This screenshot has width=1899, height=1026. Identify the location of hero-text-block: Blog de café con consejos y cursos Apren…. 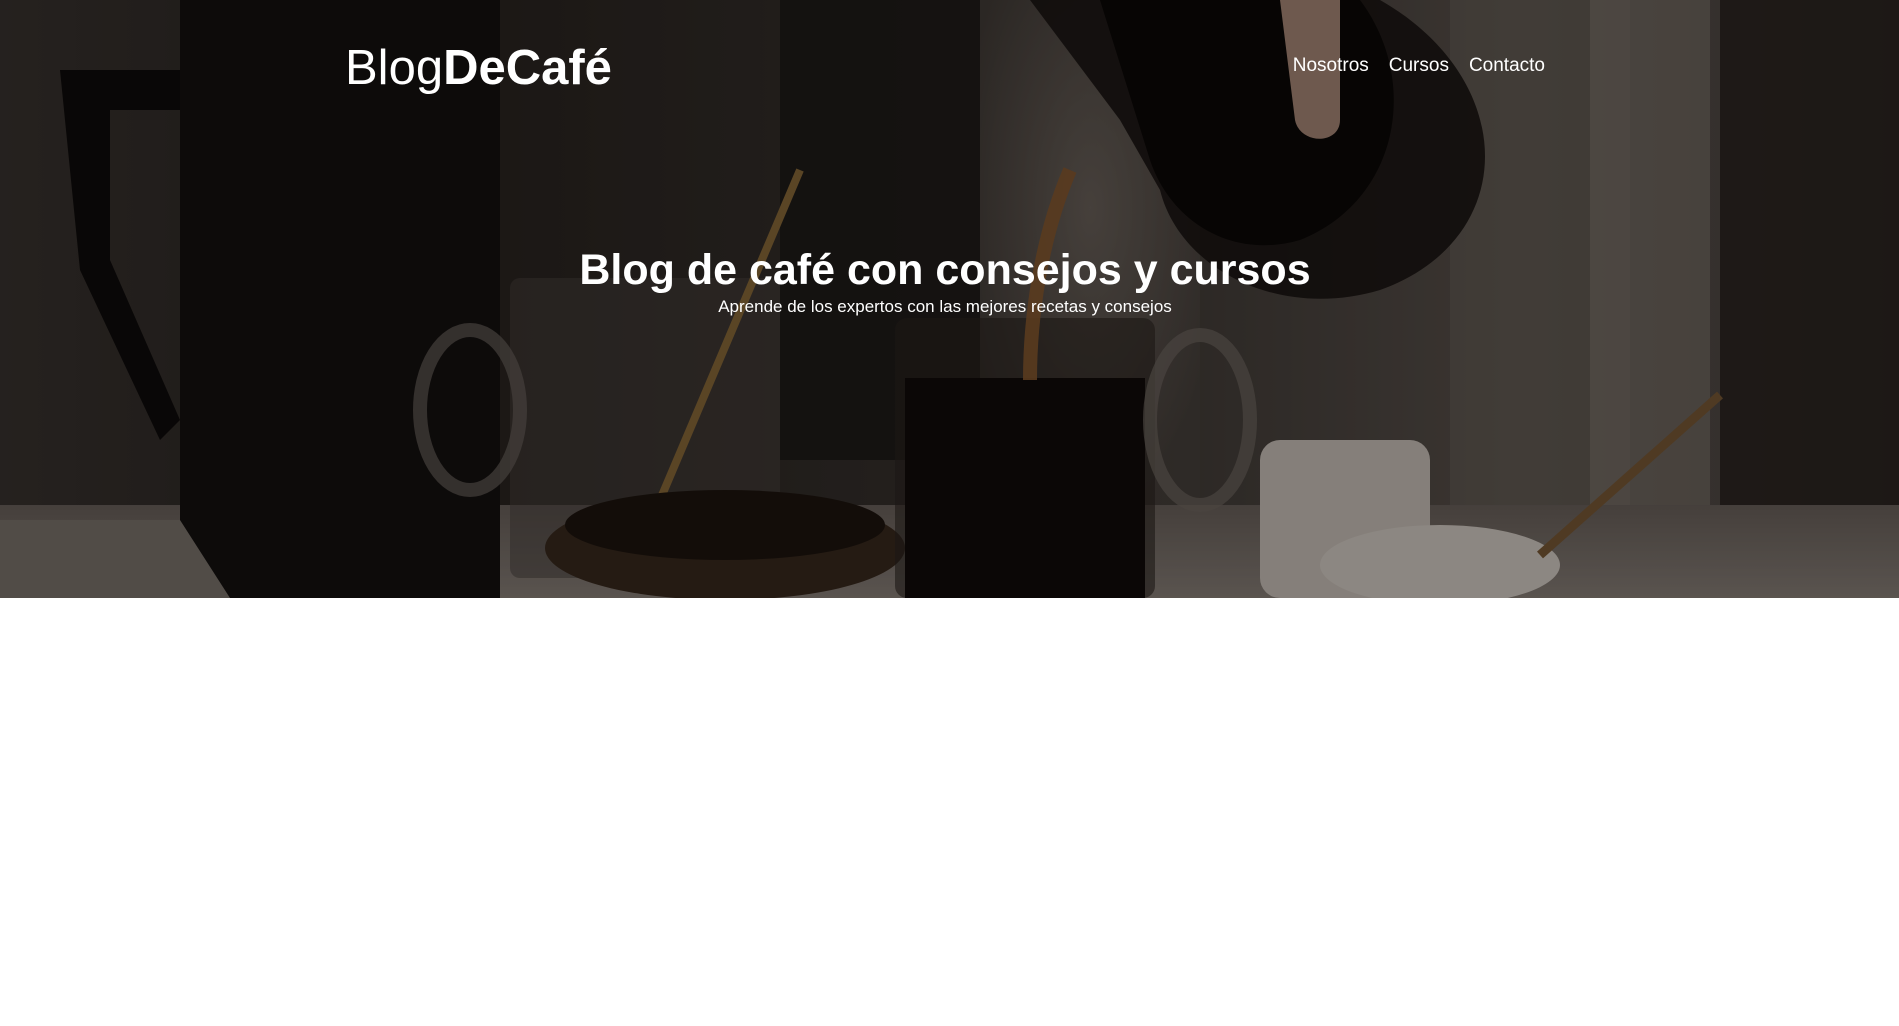
(945, 281).